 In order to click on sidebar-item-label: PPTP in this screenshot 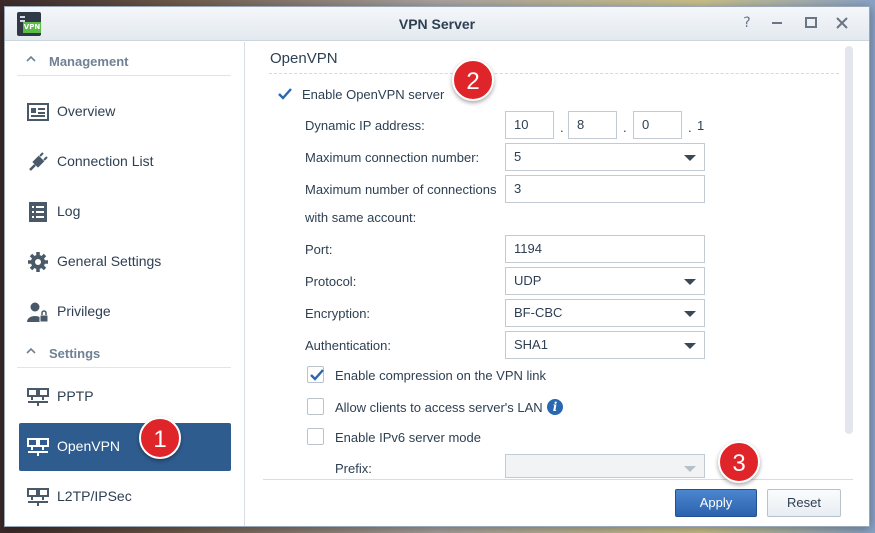, I will do `click(75, 396)`.